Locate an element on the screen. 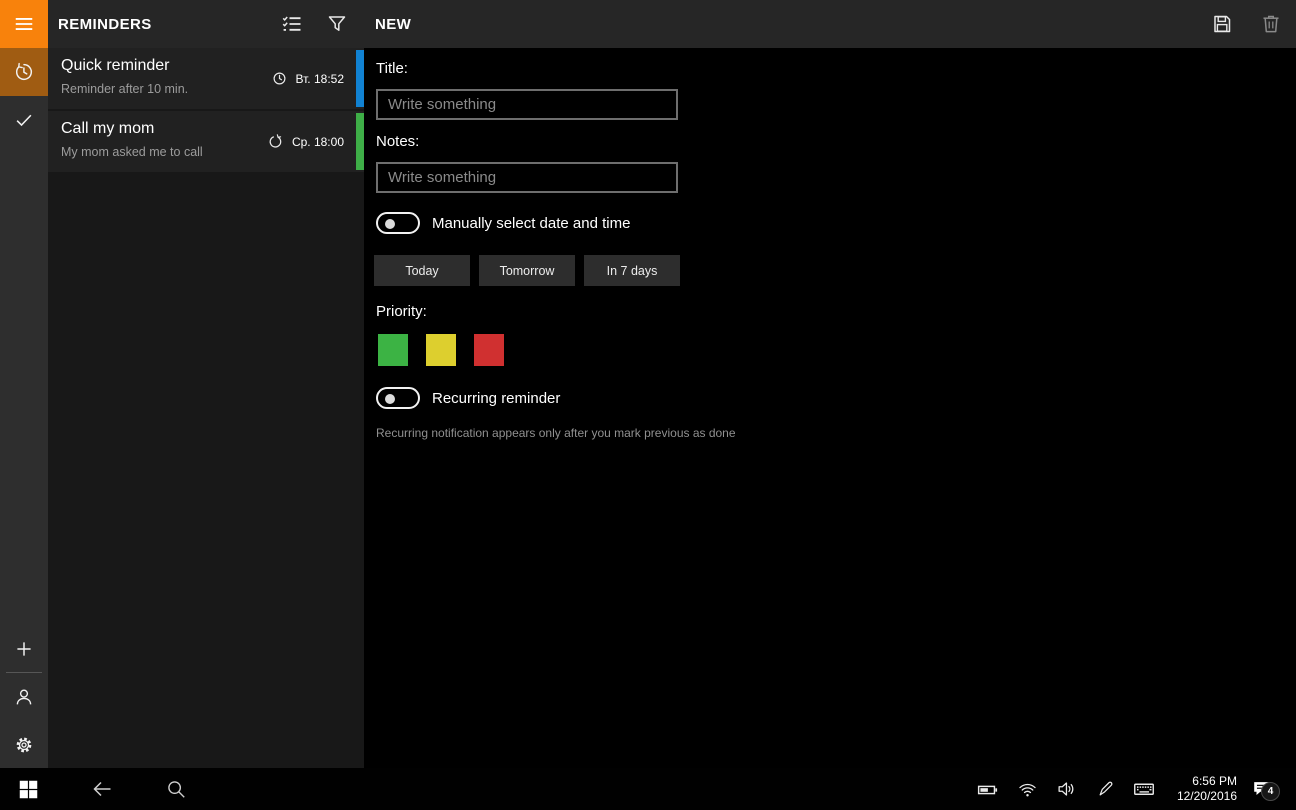  trash-icon is located at coordinates (1271, 24).